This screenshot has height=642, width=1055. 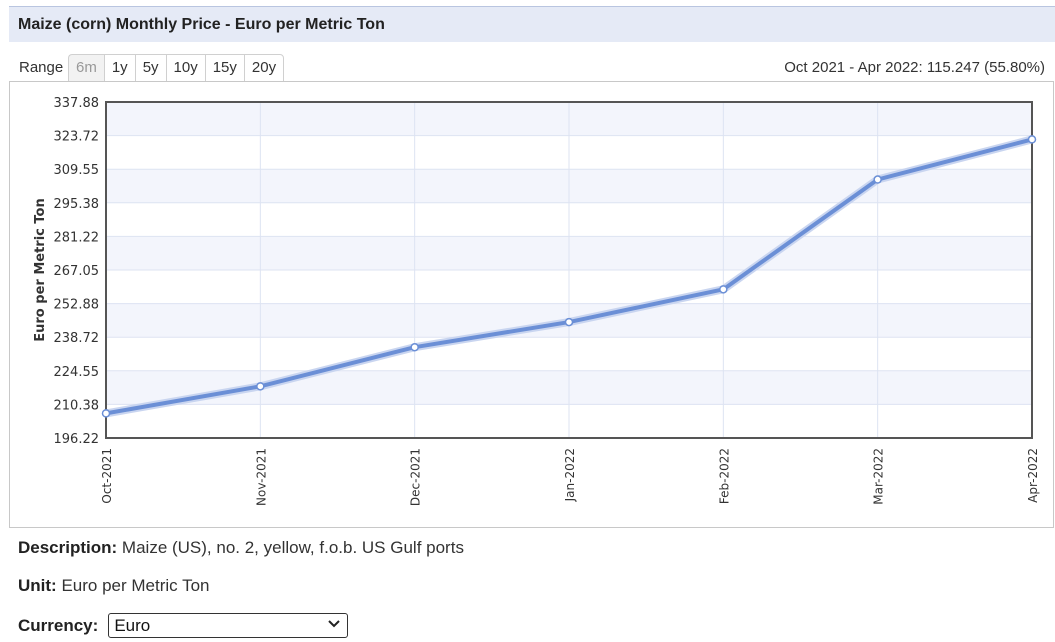 What do you see at coordinates (37, 585) in the screenshot?
I see `unit-label: Unit:` at bounding box center [37, 585].